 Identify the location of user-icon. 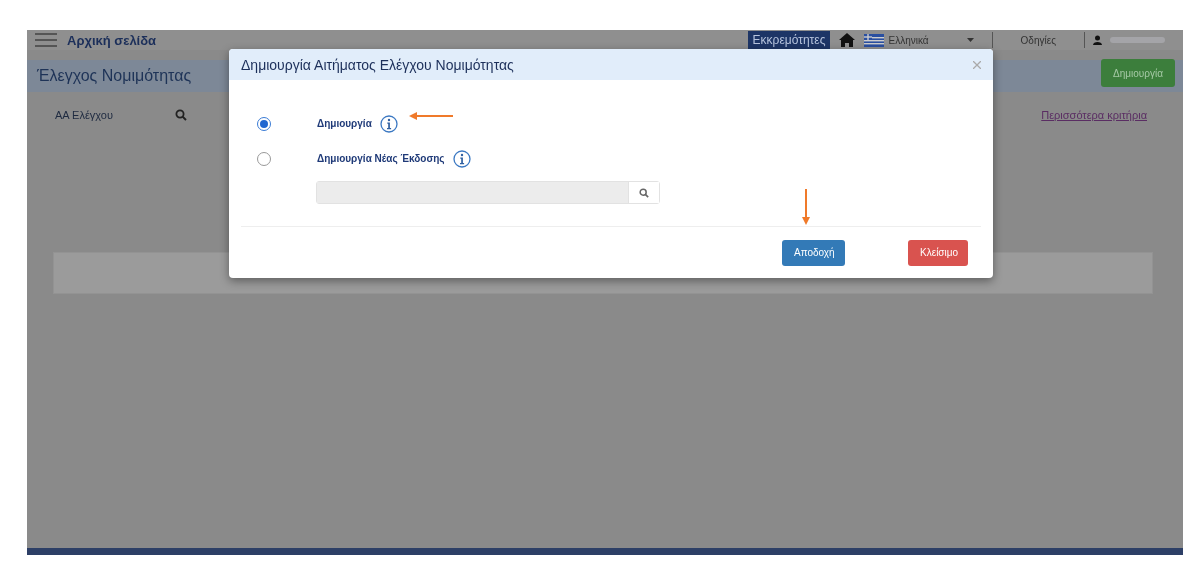
(1097, 40).